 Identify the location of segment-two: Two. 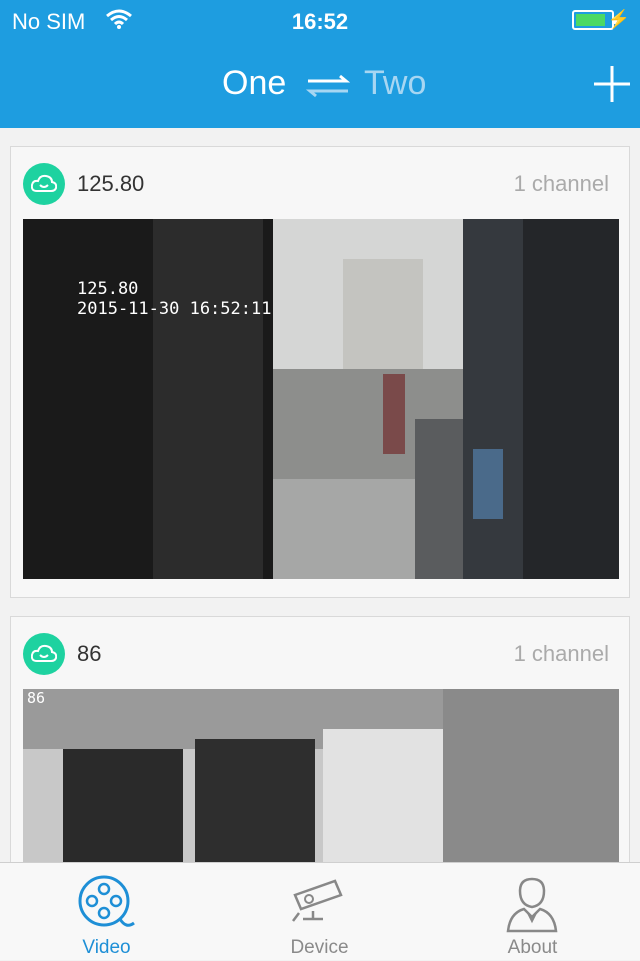
(395, 83).